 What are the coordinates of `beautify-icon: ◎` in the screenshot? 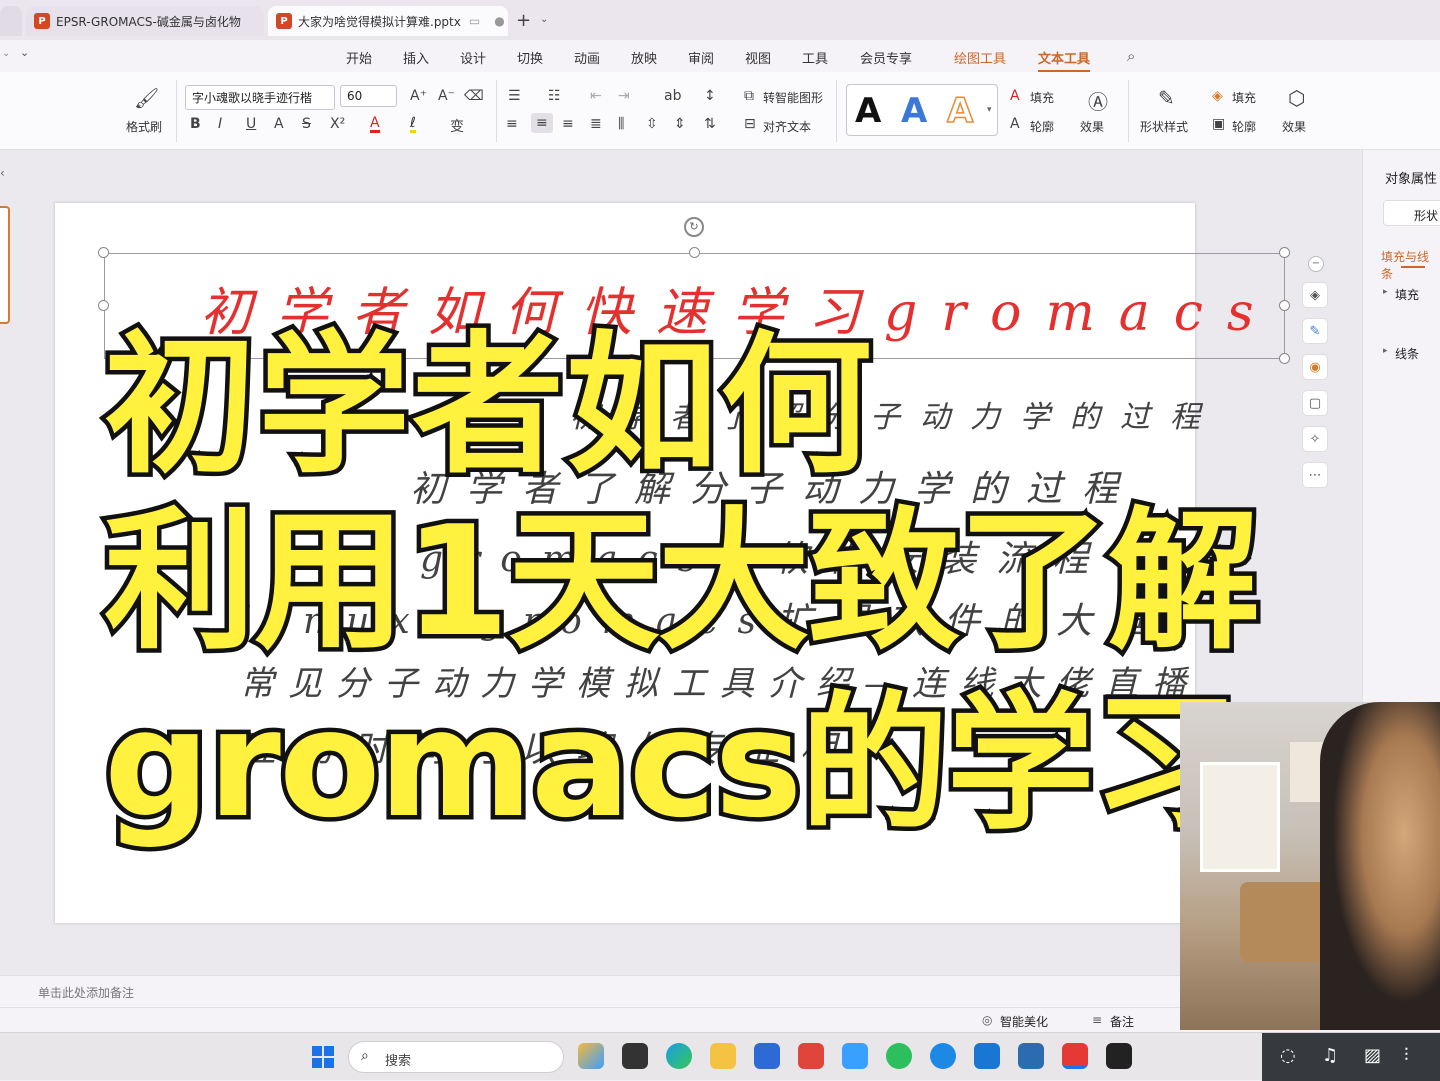 It's located at (987, 1020).